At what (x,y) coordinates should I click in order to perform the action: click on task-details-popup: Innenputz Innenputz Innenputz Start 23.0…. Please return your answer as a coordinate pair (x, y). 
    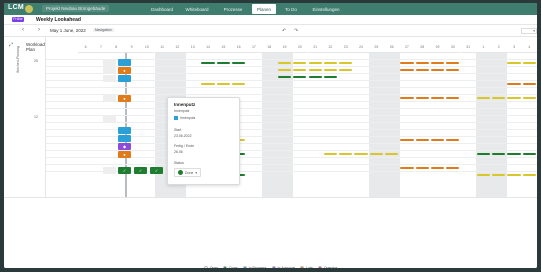
    Looking at the image, I should click on (203, 141).